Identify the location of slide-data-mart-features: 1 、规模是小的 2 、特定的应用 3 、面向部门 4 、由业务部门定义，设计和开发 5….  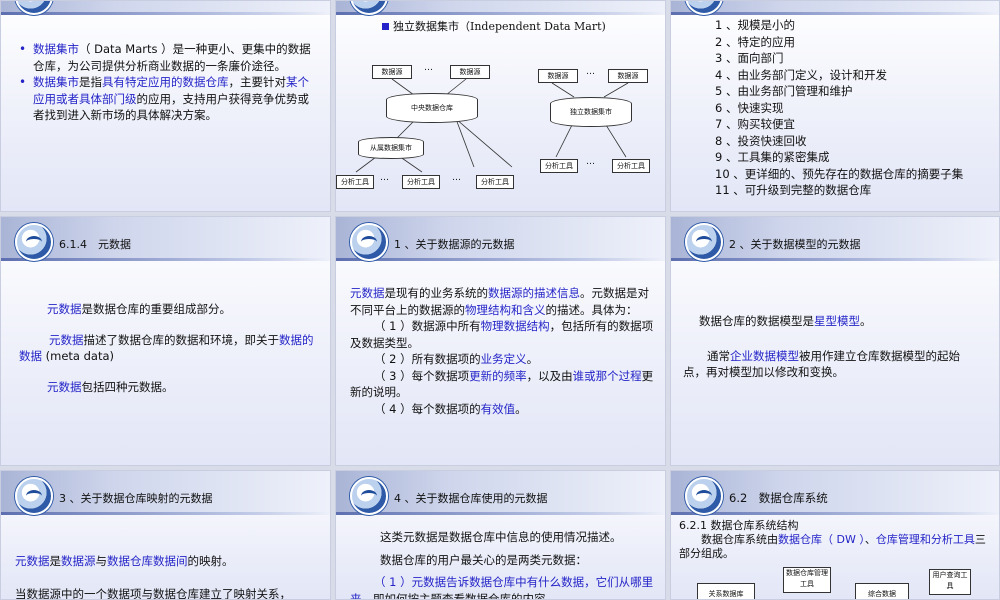
(835, 106).